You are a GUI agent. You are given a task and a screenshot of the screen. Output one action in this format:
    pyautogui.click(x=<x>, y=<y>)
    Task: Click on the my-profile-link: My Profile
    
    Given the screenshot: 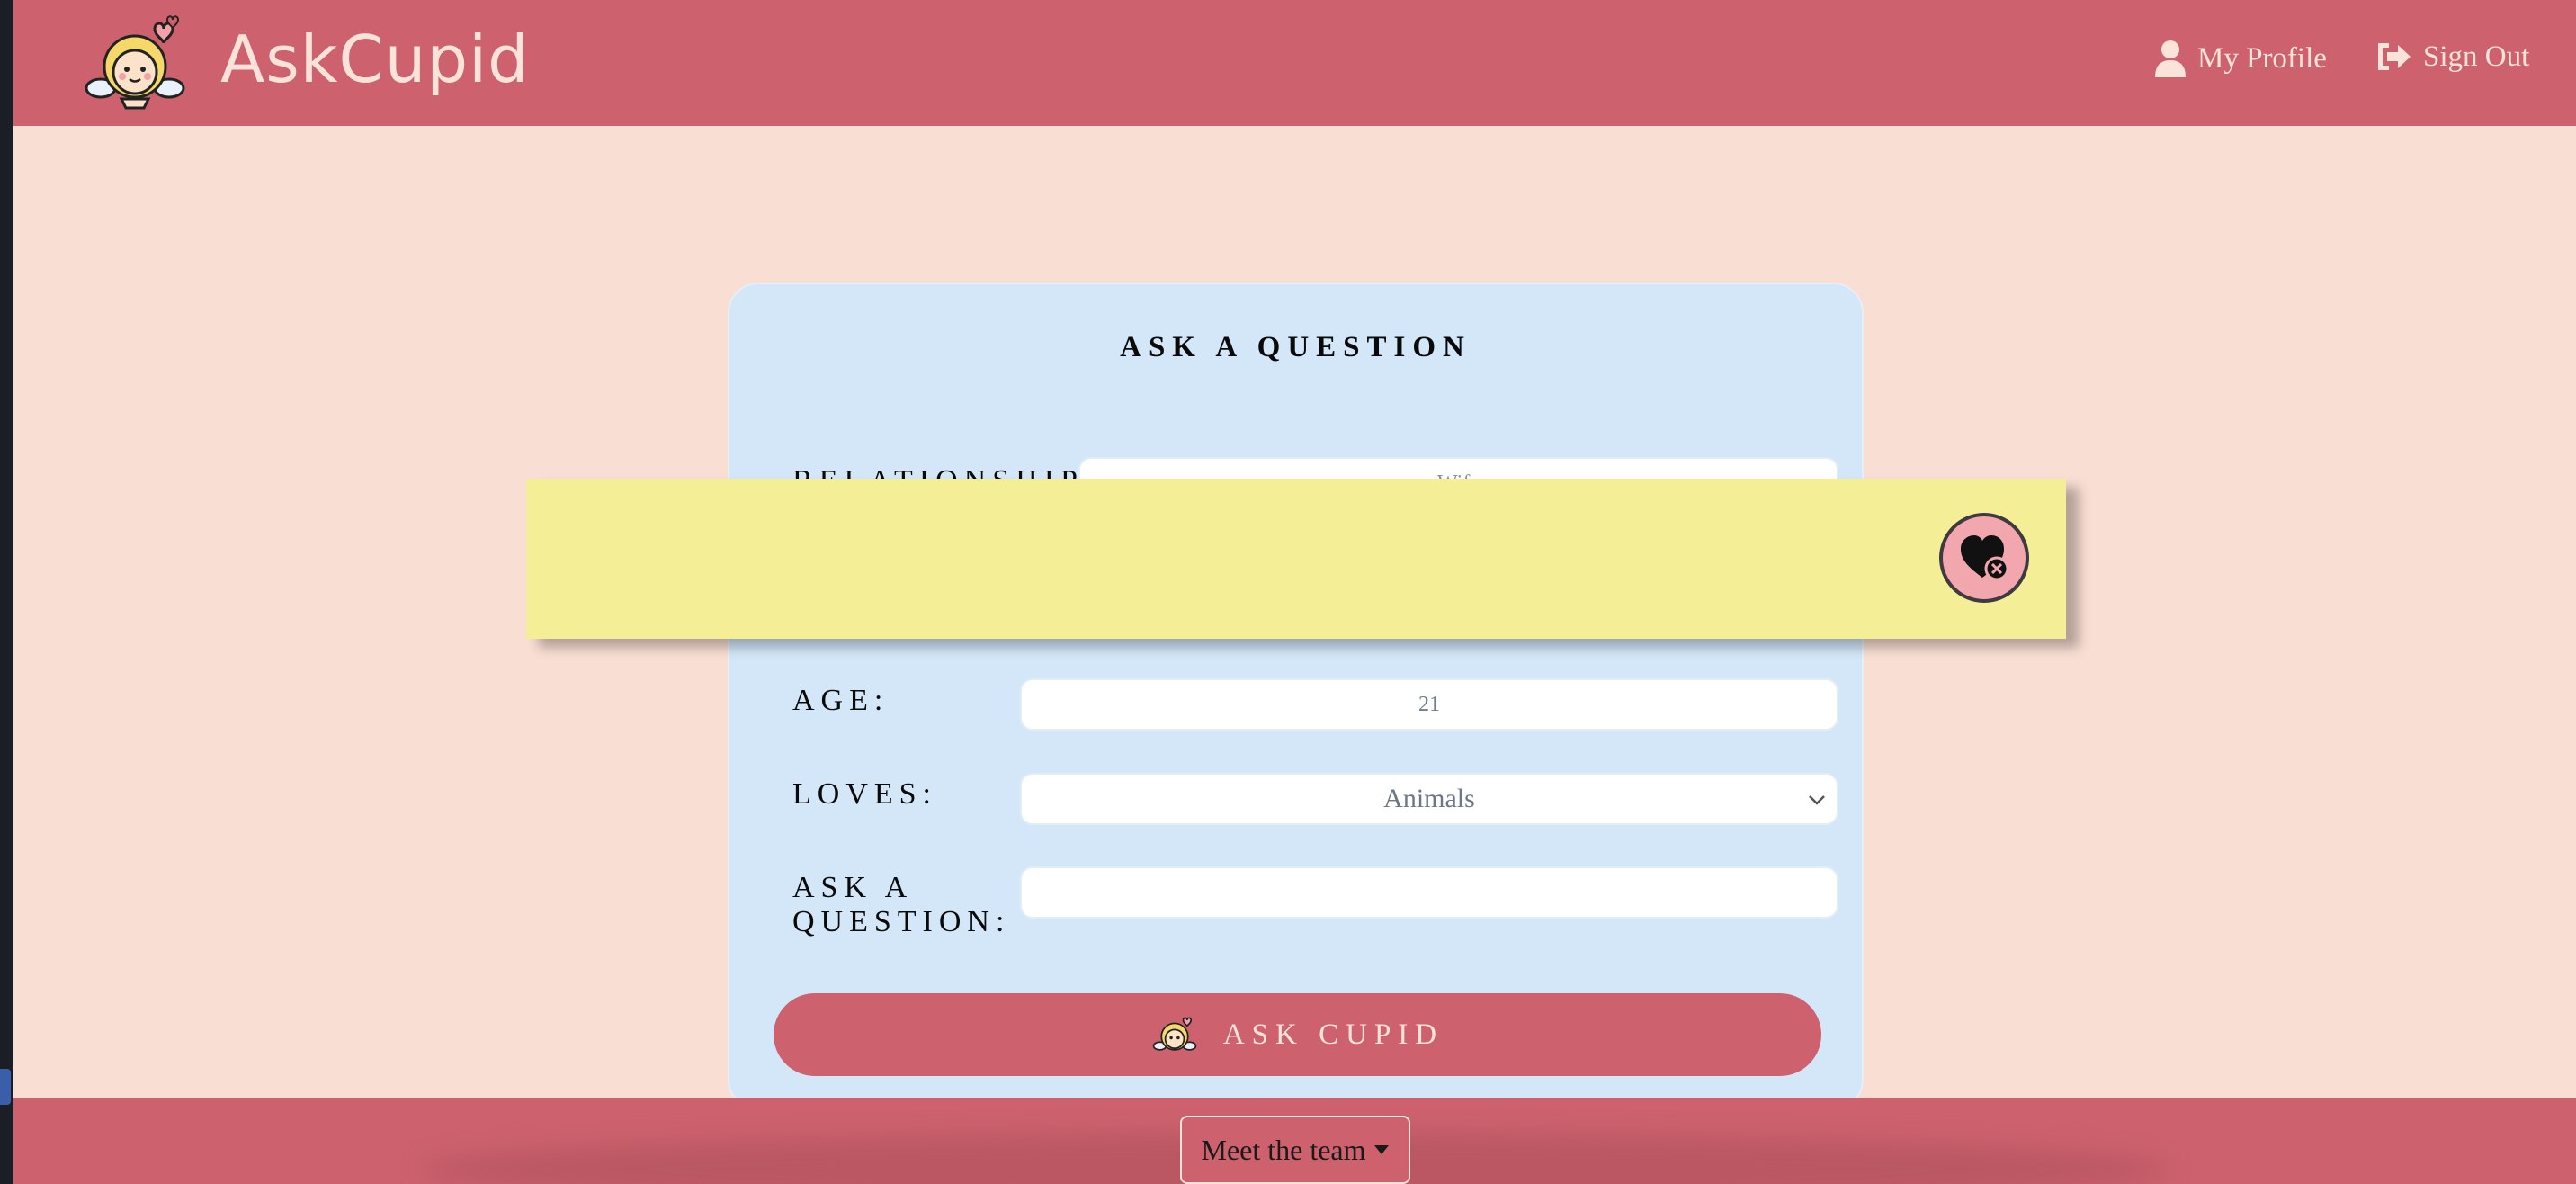 What is the action you would take?
    pyautogui.click(x=2240, y=58)
    